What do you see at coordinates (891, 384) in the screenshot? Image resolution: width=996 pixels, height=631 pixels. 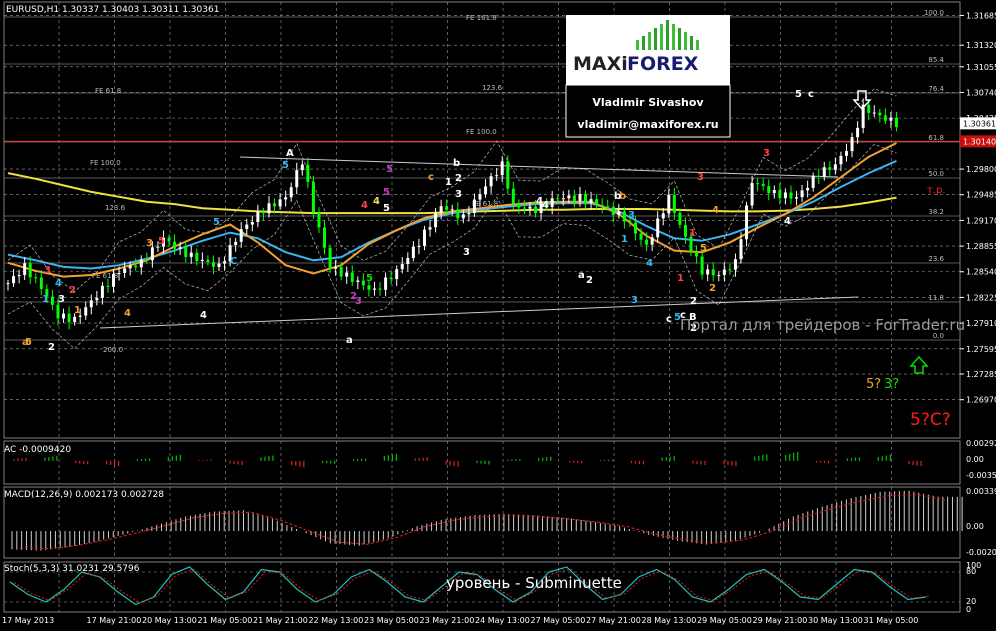 I see `forecast-label-3: 3?` at bounding box center [891, 384].